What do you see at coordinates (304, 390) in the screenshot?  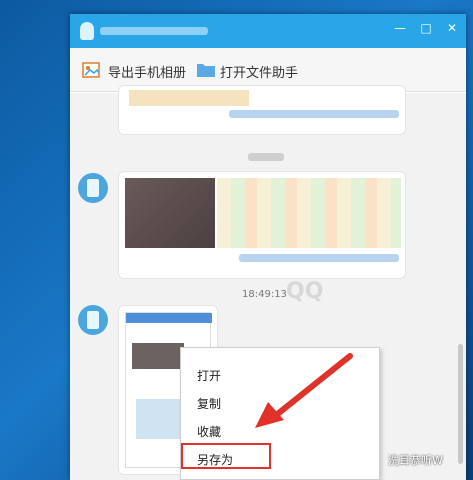 I see `annotation-arrow` at bounding box center [304, 390].